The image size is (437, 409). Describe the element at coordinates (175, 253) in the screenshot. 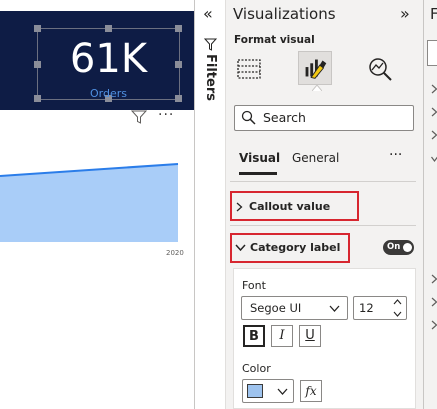

I see `x-axis-tick: 2020` at that location.